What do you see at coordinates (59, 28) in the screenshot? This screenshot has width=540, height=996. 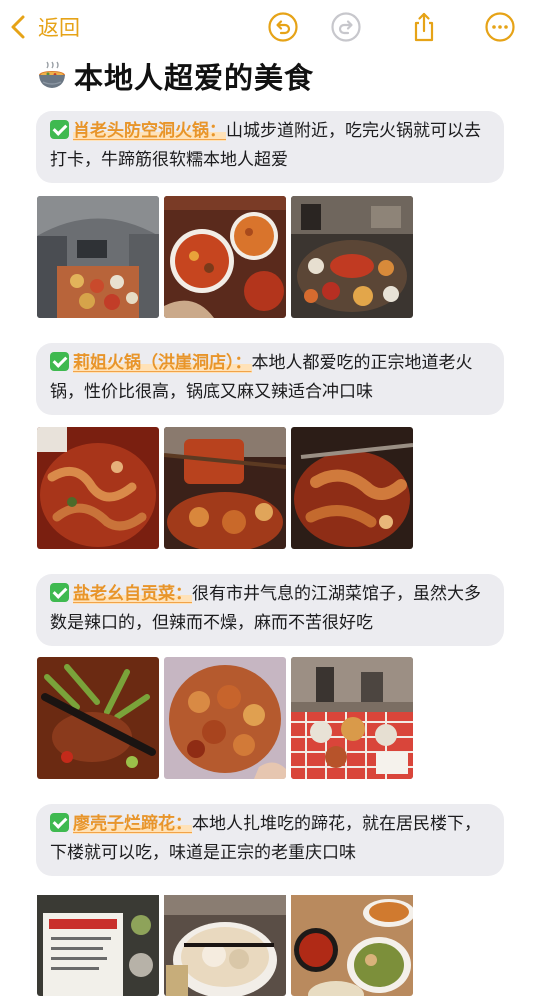 I see `back-label: 返回` at bounding box center [59, 28].